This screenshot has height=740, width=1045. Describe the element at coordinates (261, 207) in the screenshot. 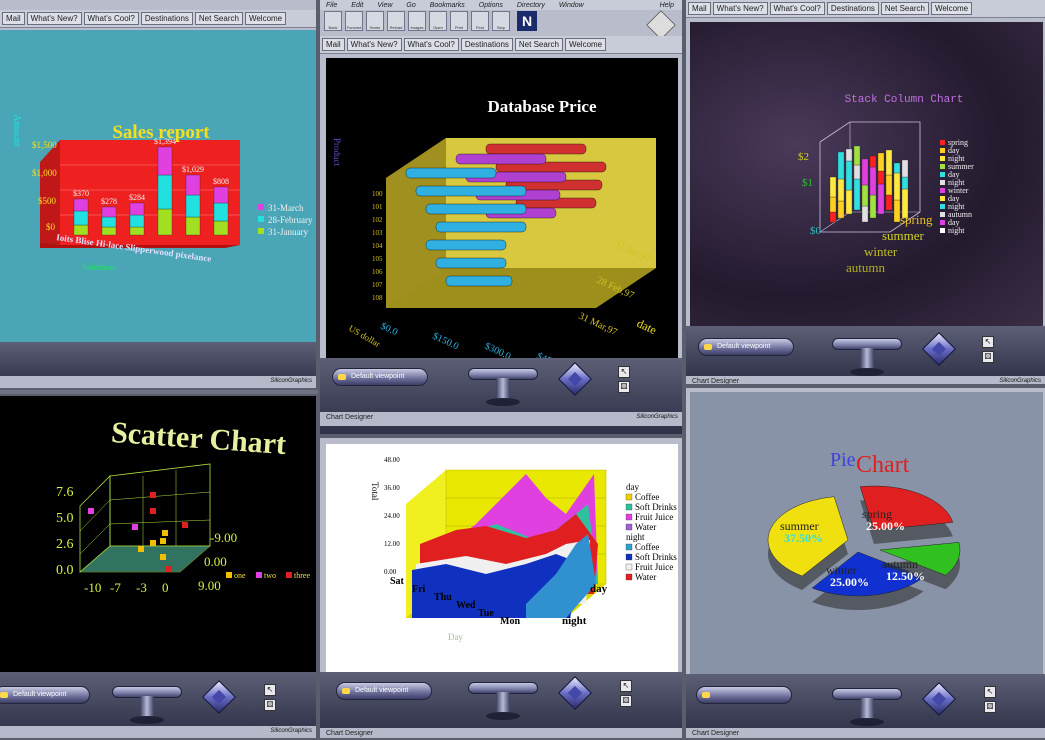

I see `legend-swatch-march` at that location.